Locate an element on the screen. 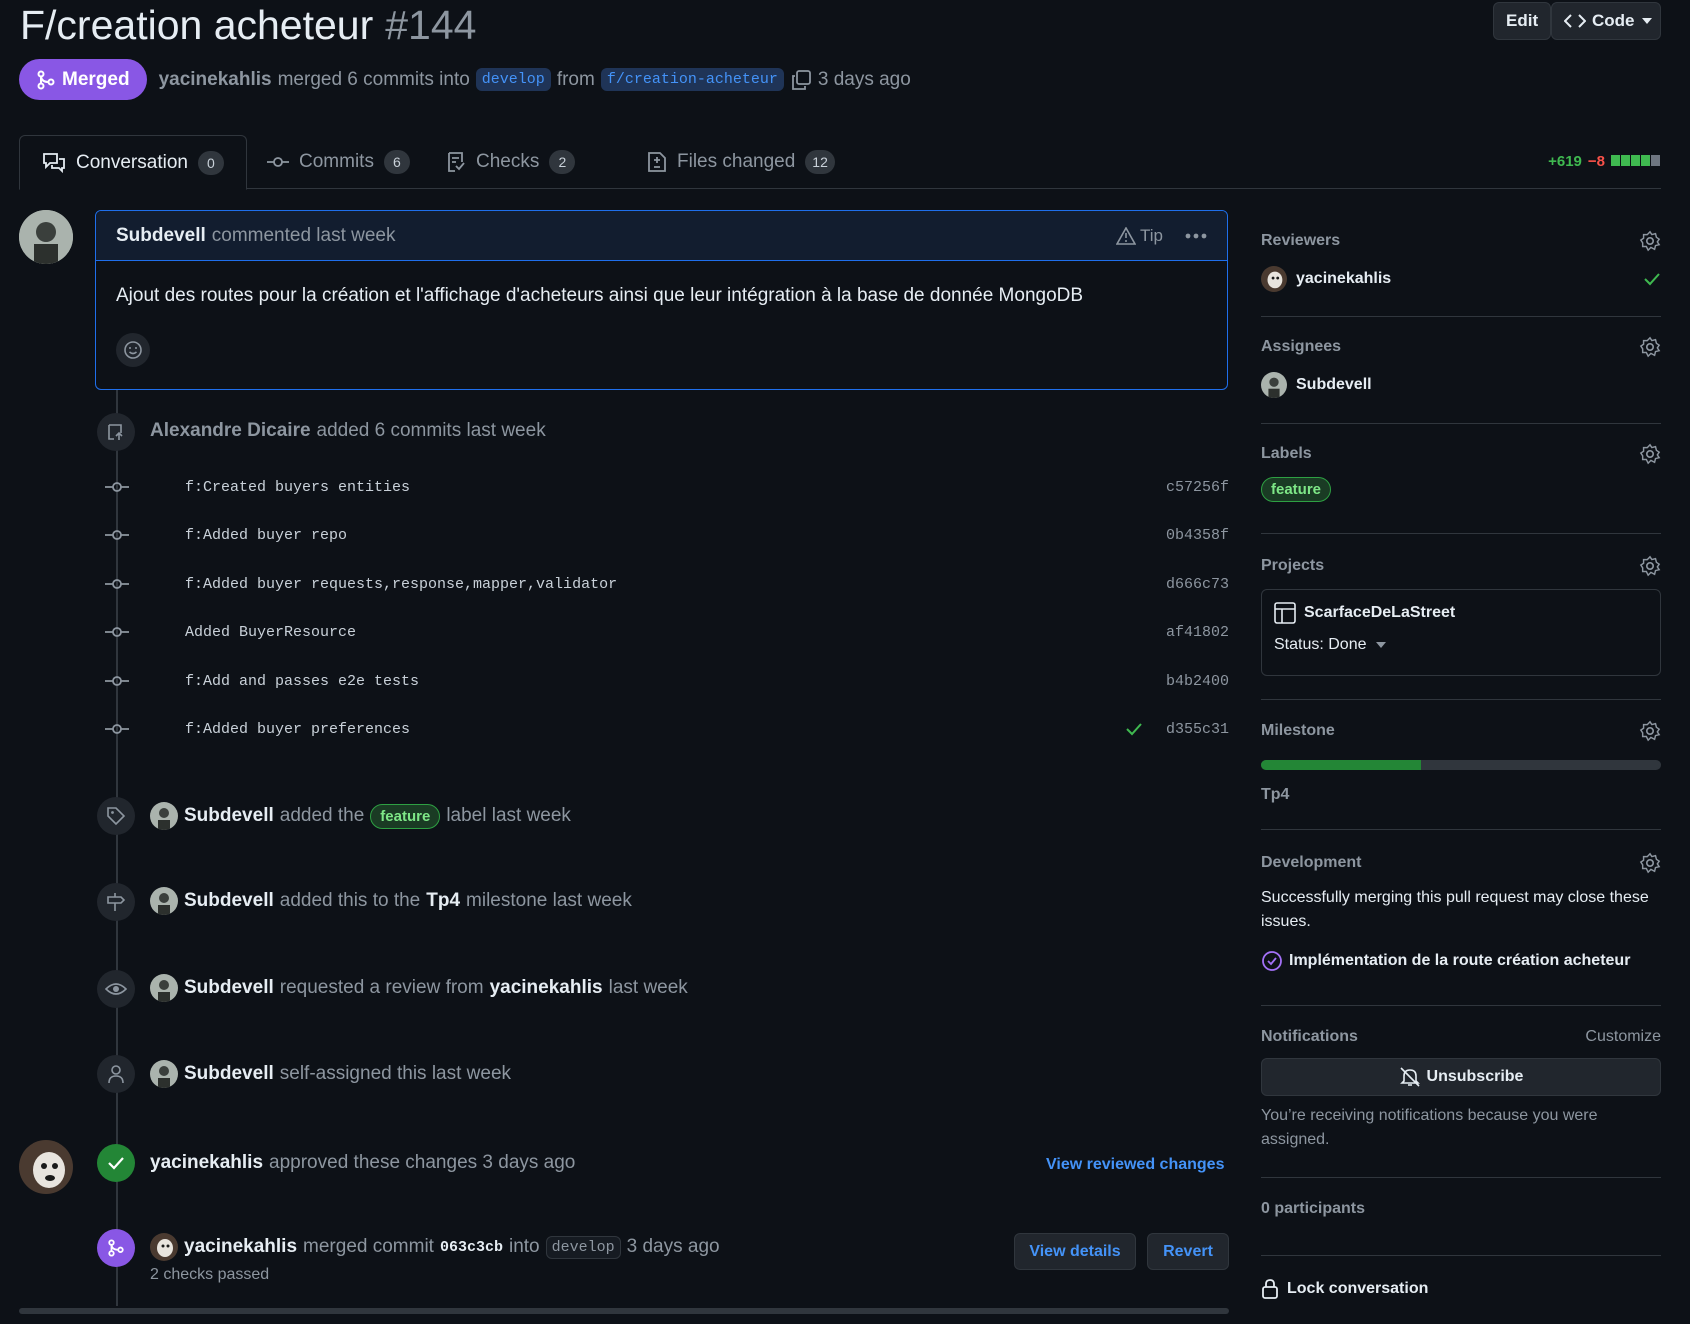  person-badge is located at coordinates (116, 1074).